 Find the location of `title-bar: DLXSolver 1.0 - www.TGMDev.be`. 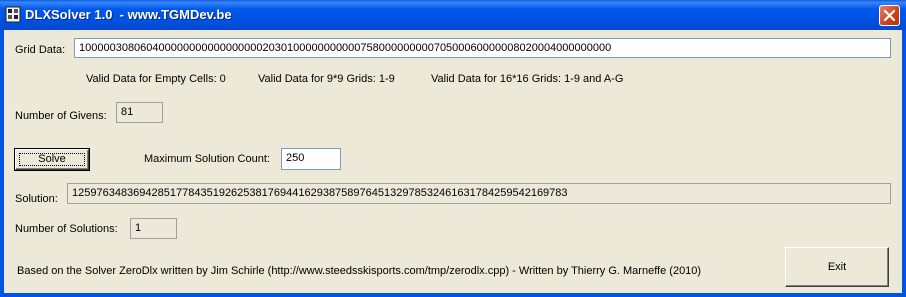

title-bar: DLXSolver 1.0 - www.TGMDev.be is located at coordinates (453, 15).